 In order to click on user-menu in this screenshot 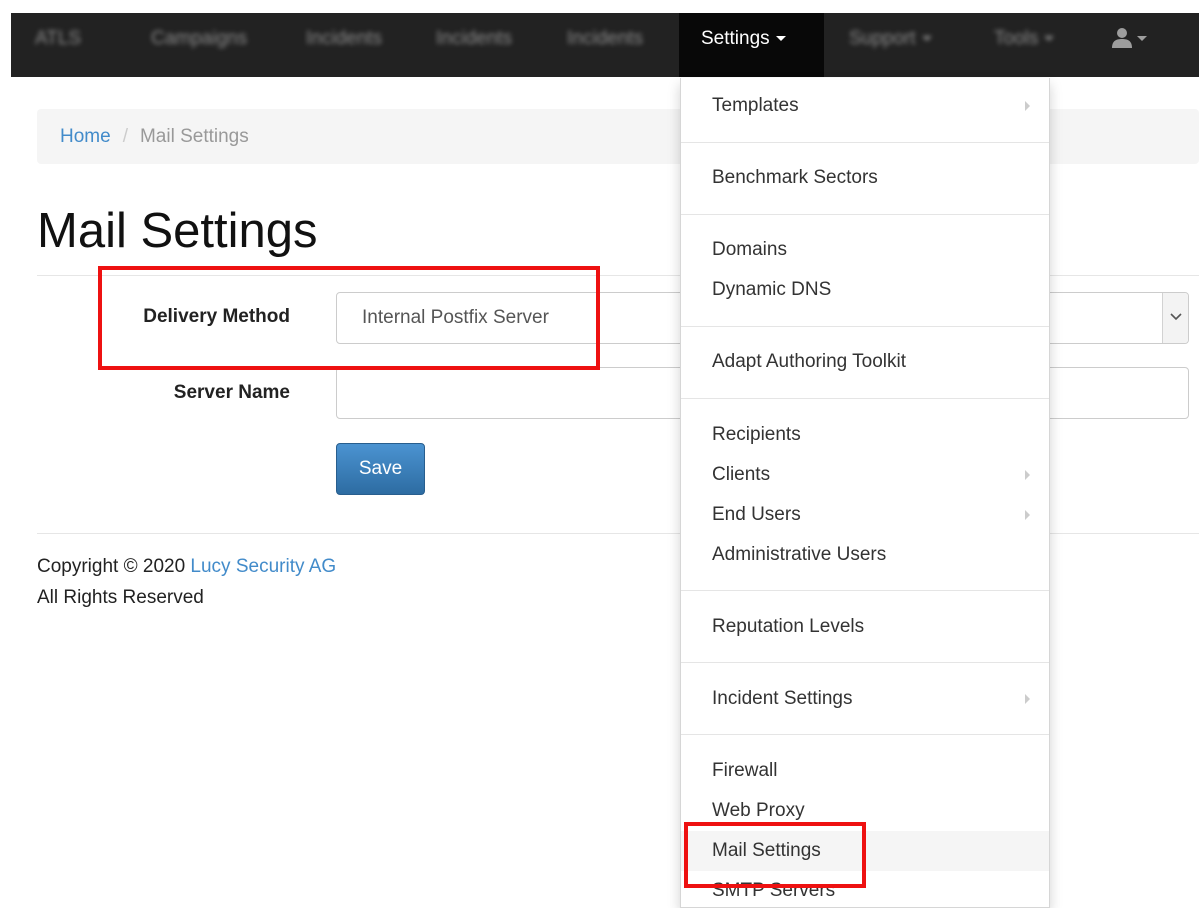, I will do `click(1133, 39)`.